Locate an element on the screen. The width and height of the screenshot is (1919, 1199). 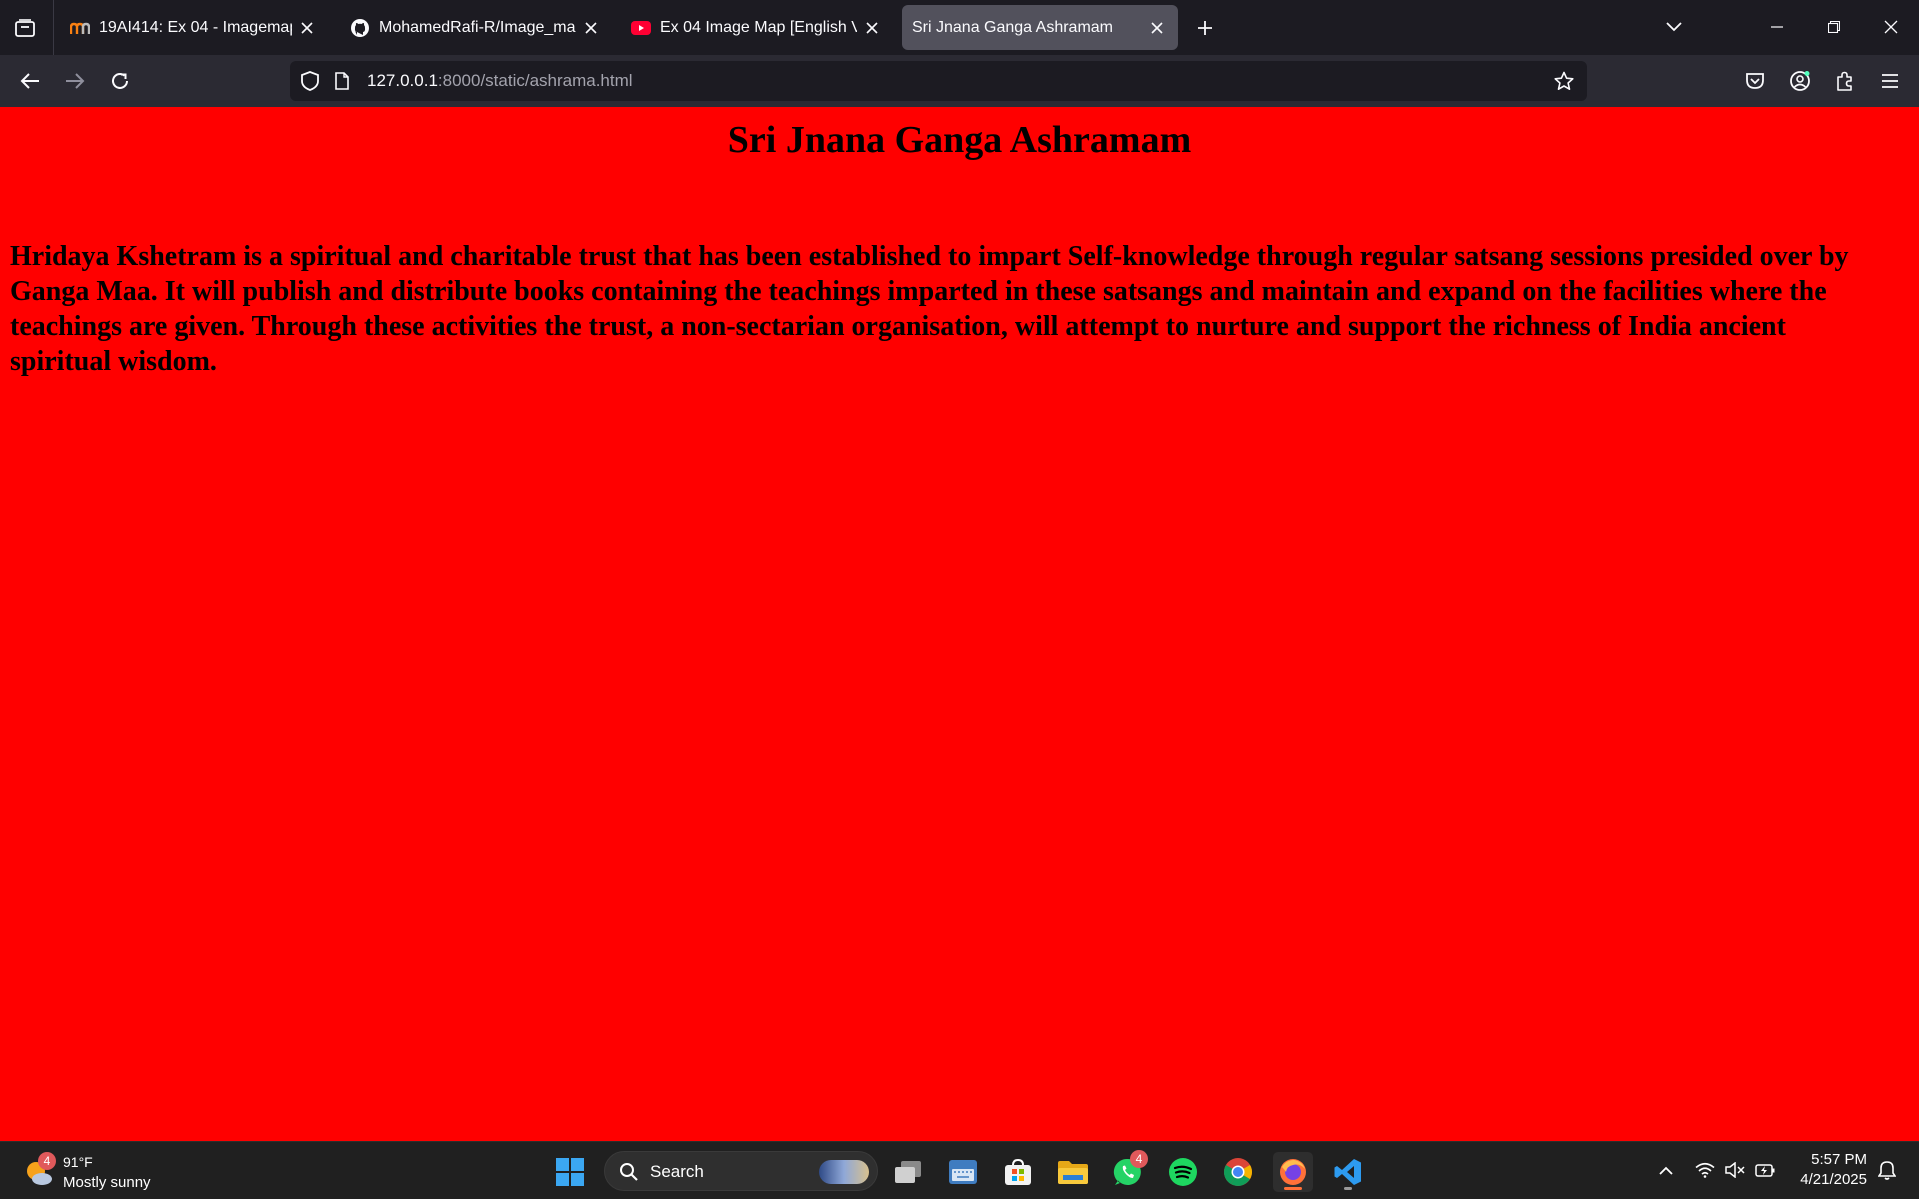
wifi-status is located at coordinates (1705, 1170).